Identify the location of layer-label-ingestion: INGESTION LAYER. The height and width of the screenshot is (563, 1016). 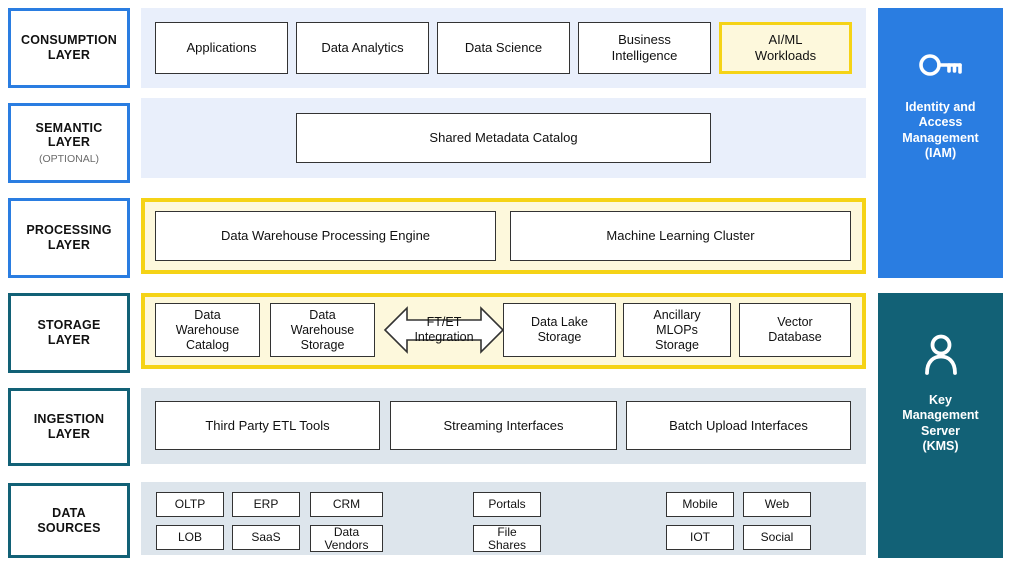
(69, 427).